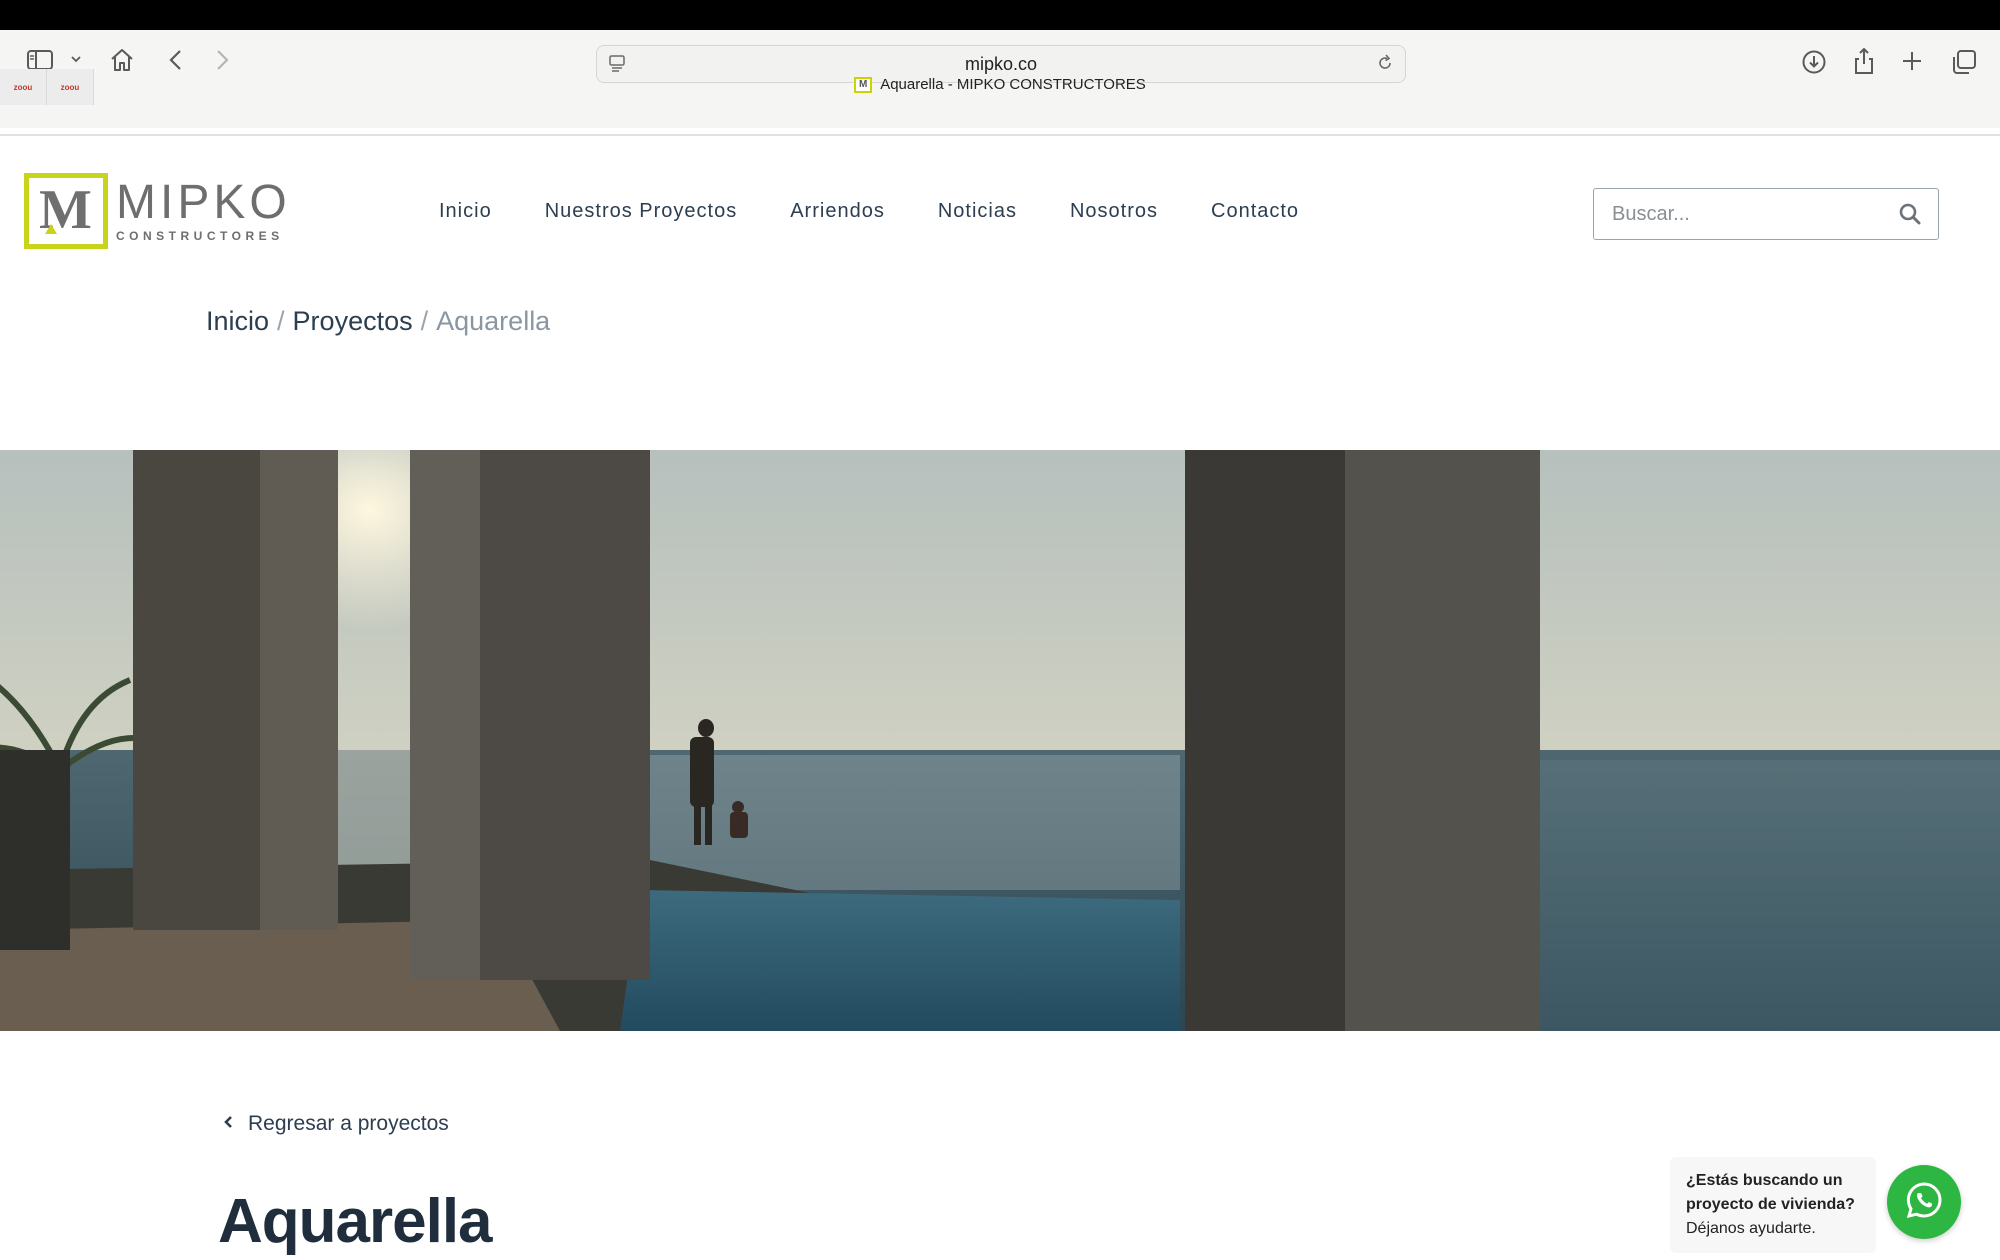  I want to click on logo-name: MIPKO, so click(203, 202).